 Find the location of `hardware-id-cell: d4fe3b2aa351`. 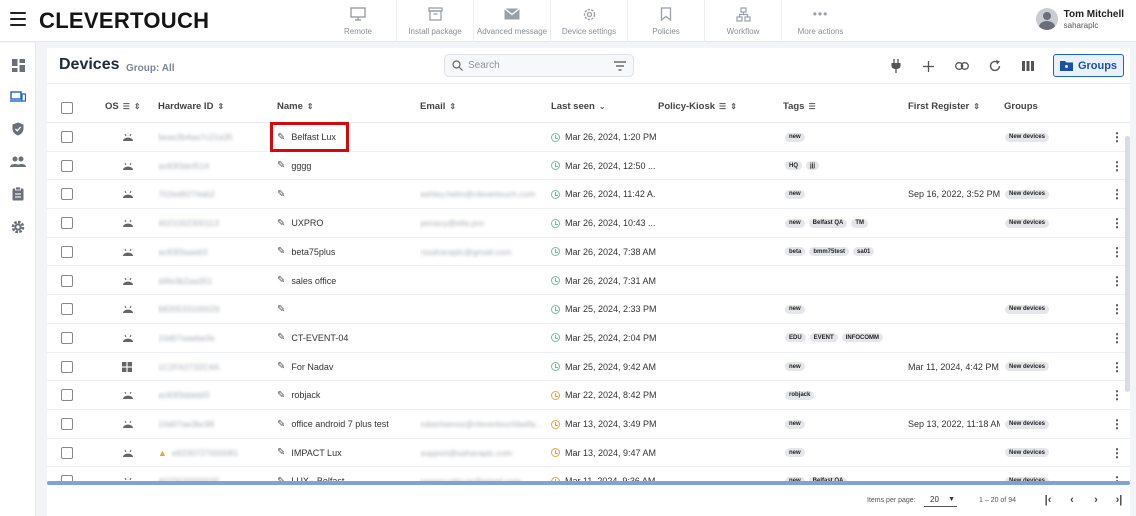

hardware-id-cell: d4fe3b2aa351 is located at coordinates (213, 281).